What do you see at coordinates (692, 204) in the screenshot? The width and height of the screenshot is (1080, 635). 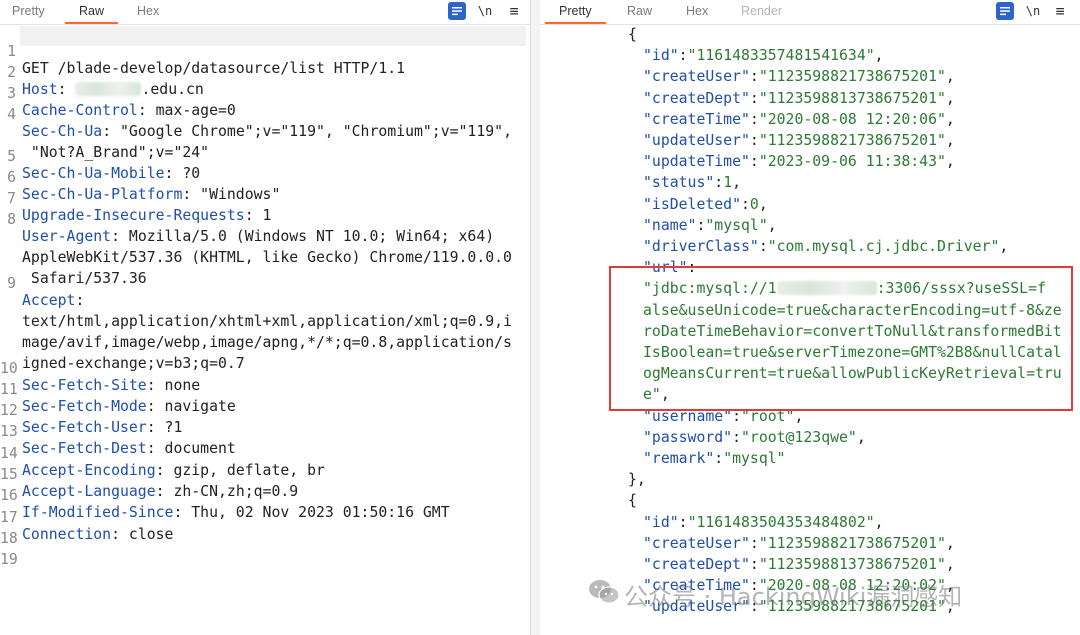 I see `json-key: "isDeleted"` at bounding box center [692, 204].